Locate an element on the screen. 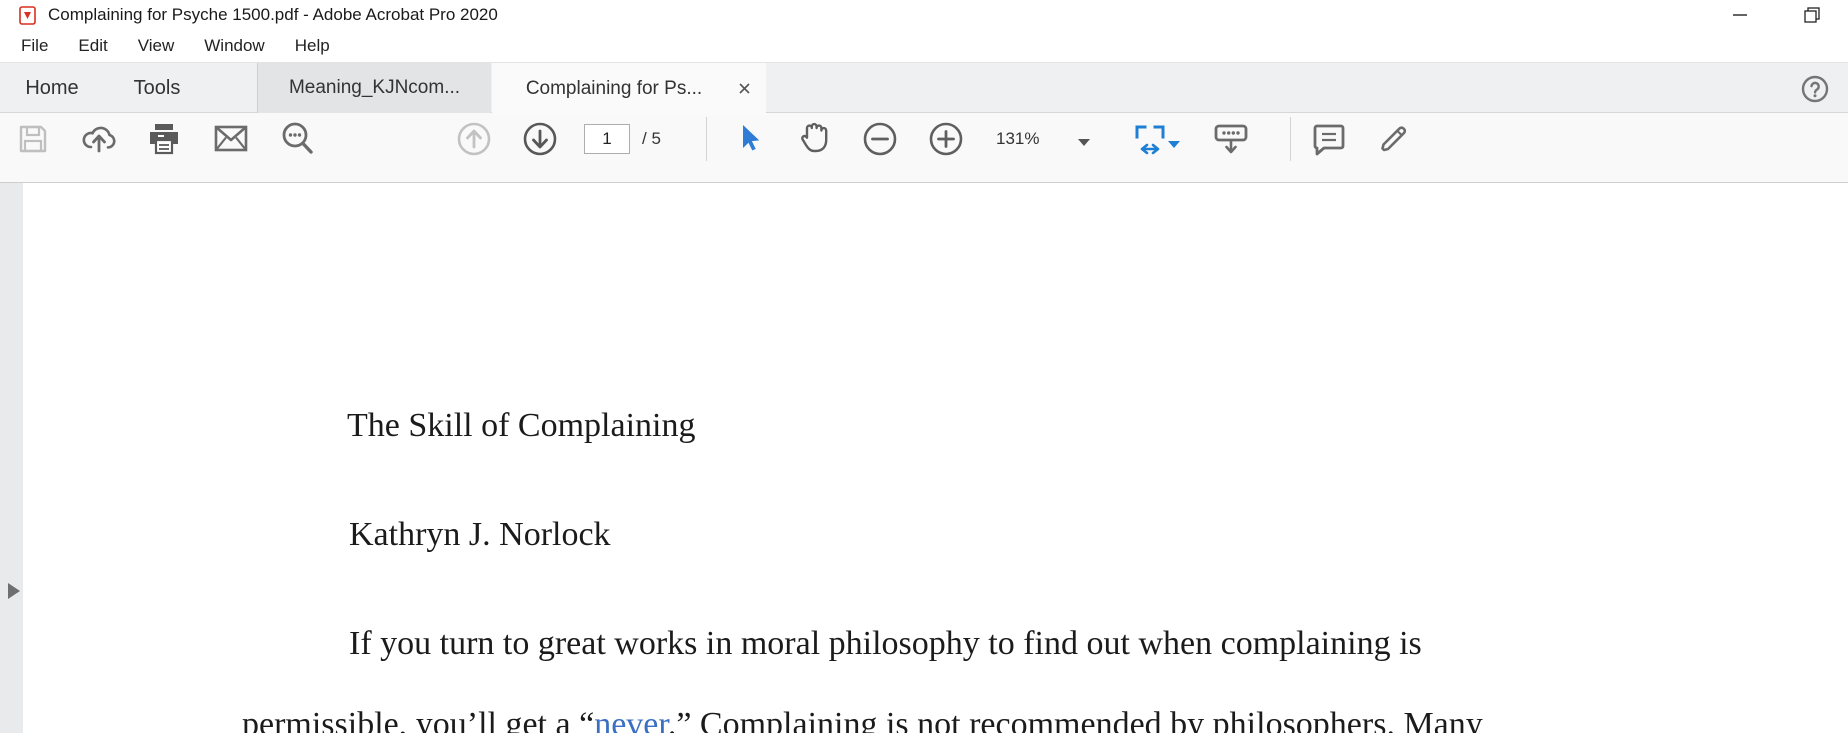  pdf-author-text: Kathryn J. Norlock is located at coordinates (480, 534).